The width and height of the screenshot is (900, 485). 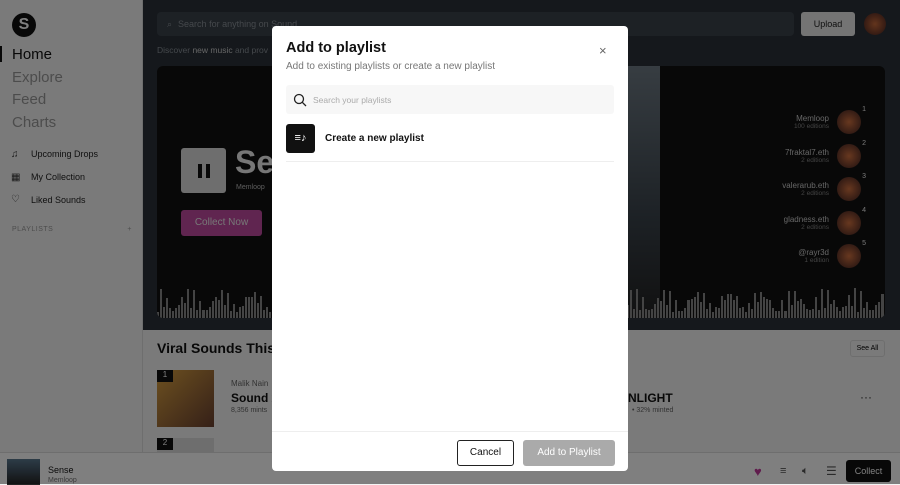 I want to click on create-new-playlist-button: ≡♪ Create a new playlist, so click(x=450, y=143).